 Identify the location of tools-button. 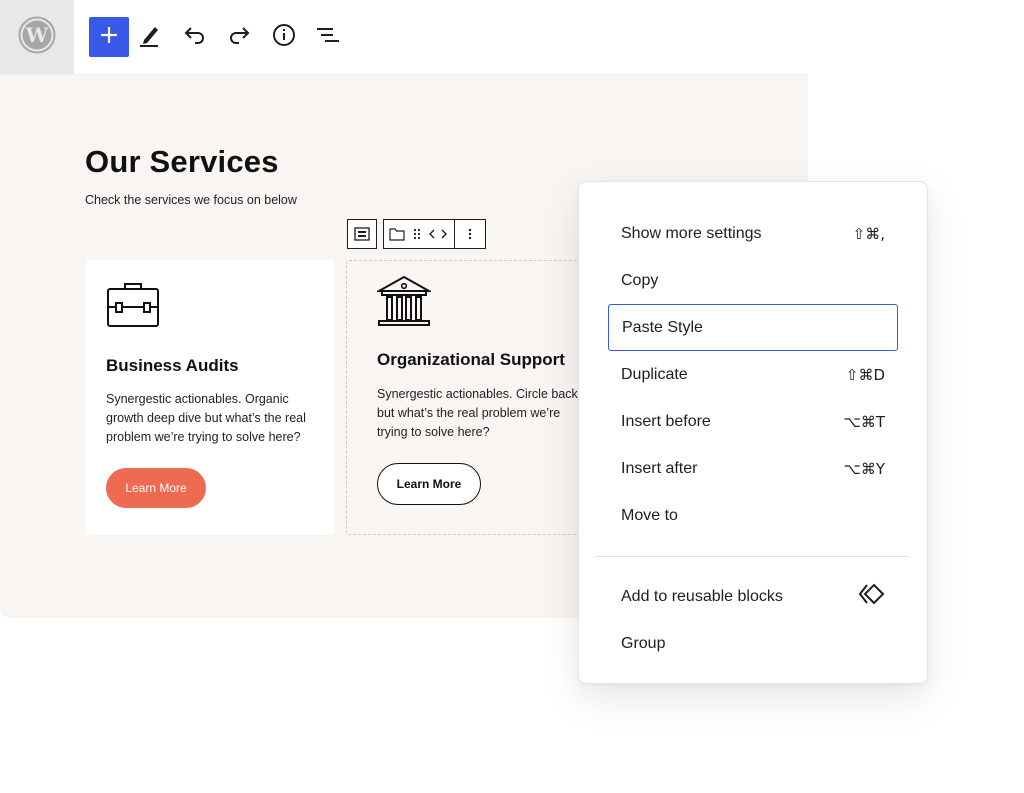
(150, 37).